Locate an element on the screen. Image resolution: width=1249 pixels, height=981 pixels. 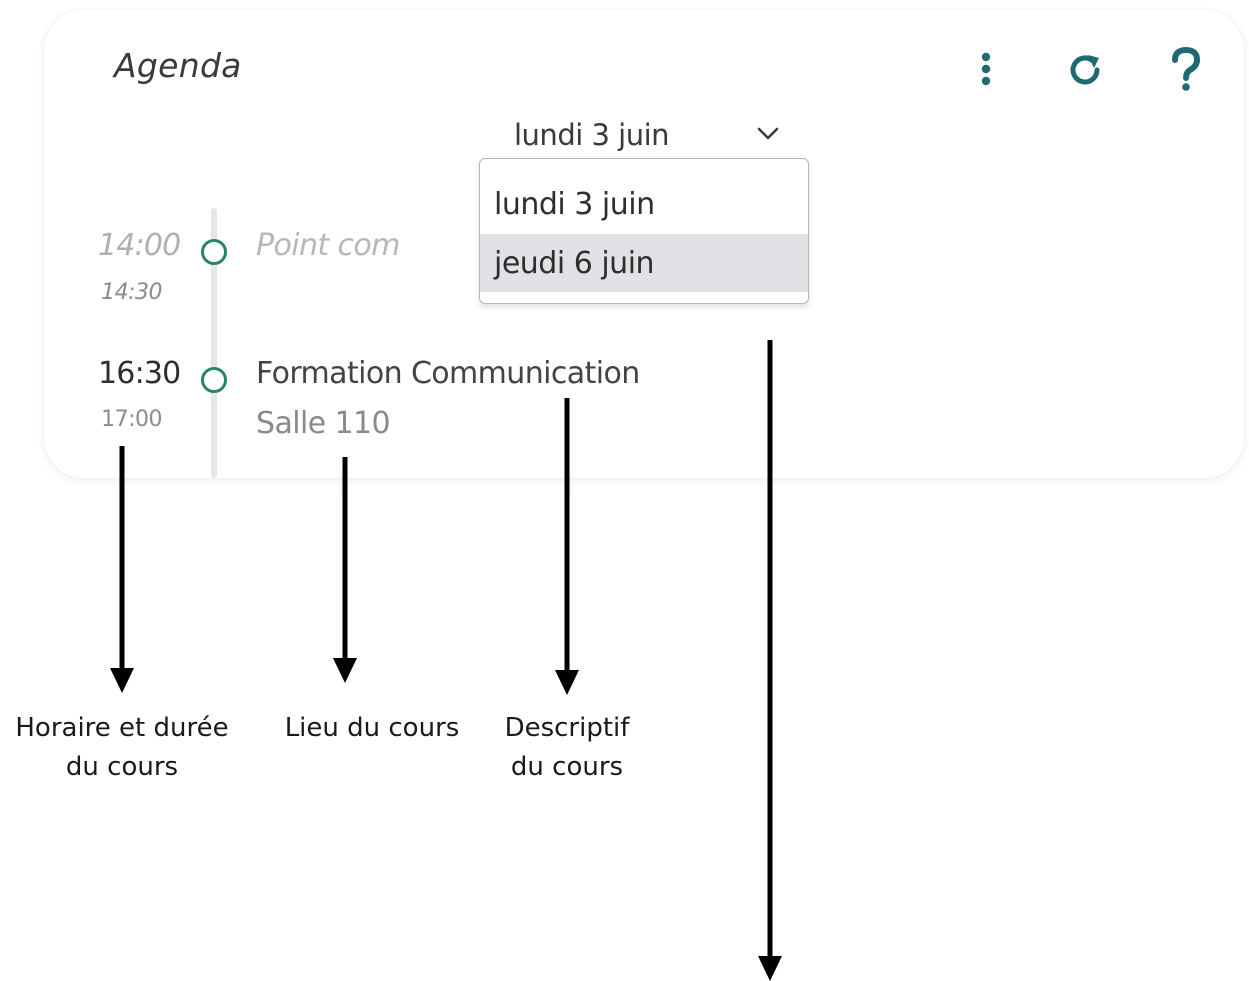
annotation-location: Lieu du cours is located at coordinates (372, 728).